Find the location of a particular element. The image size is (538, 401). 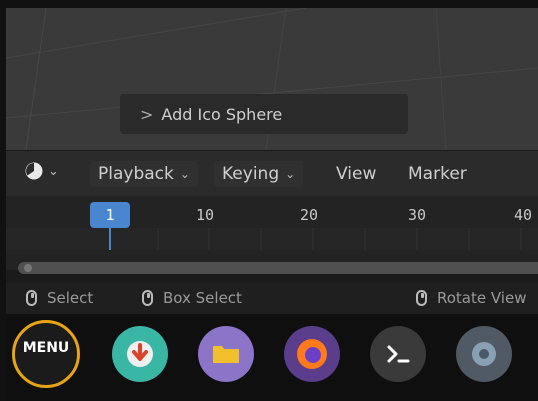

update-download-icon is located at coordinates (140, 354).